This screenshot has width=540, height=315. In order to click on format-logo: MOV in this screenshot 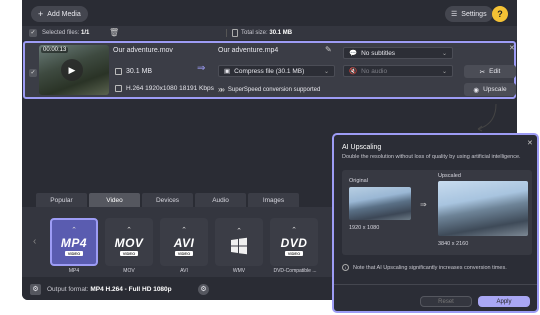, I will do `click(129, 243)`.